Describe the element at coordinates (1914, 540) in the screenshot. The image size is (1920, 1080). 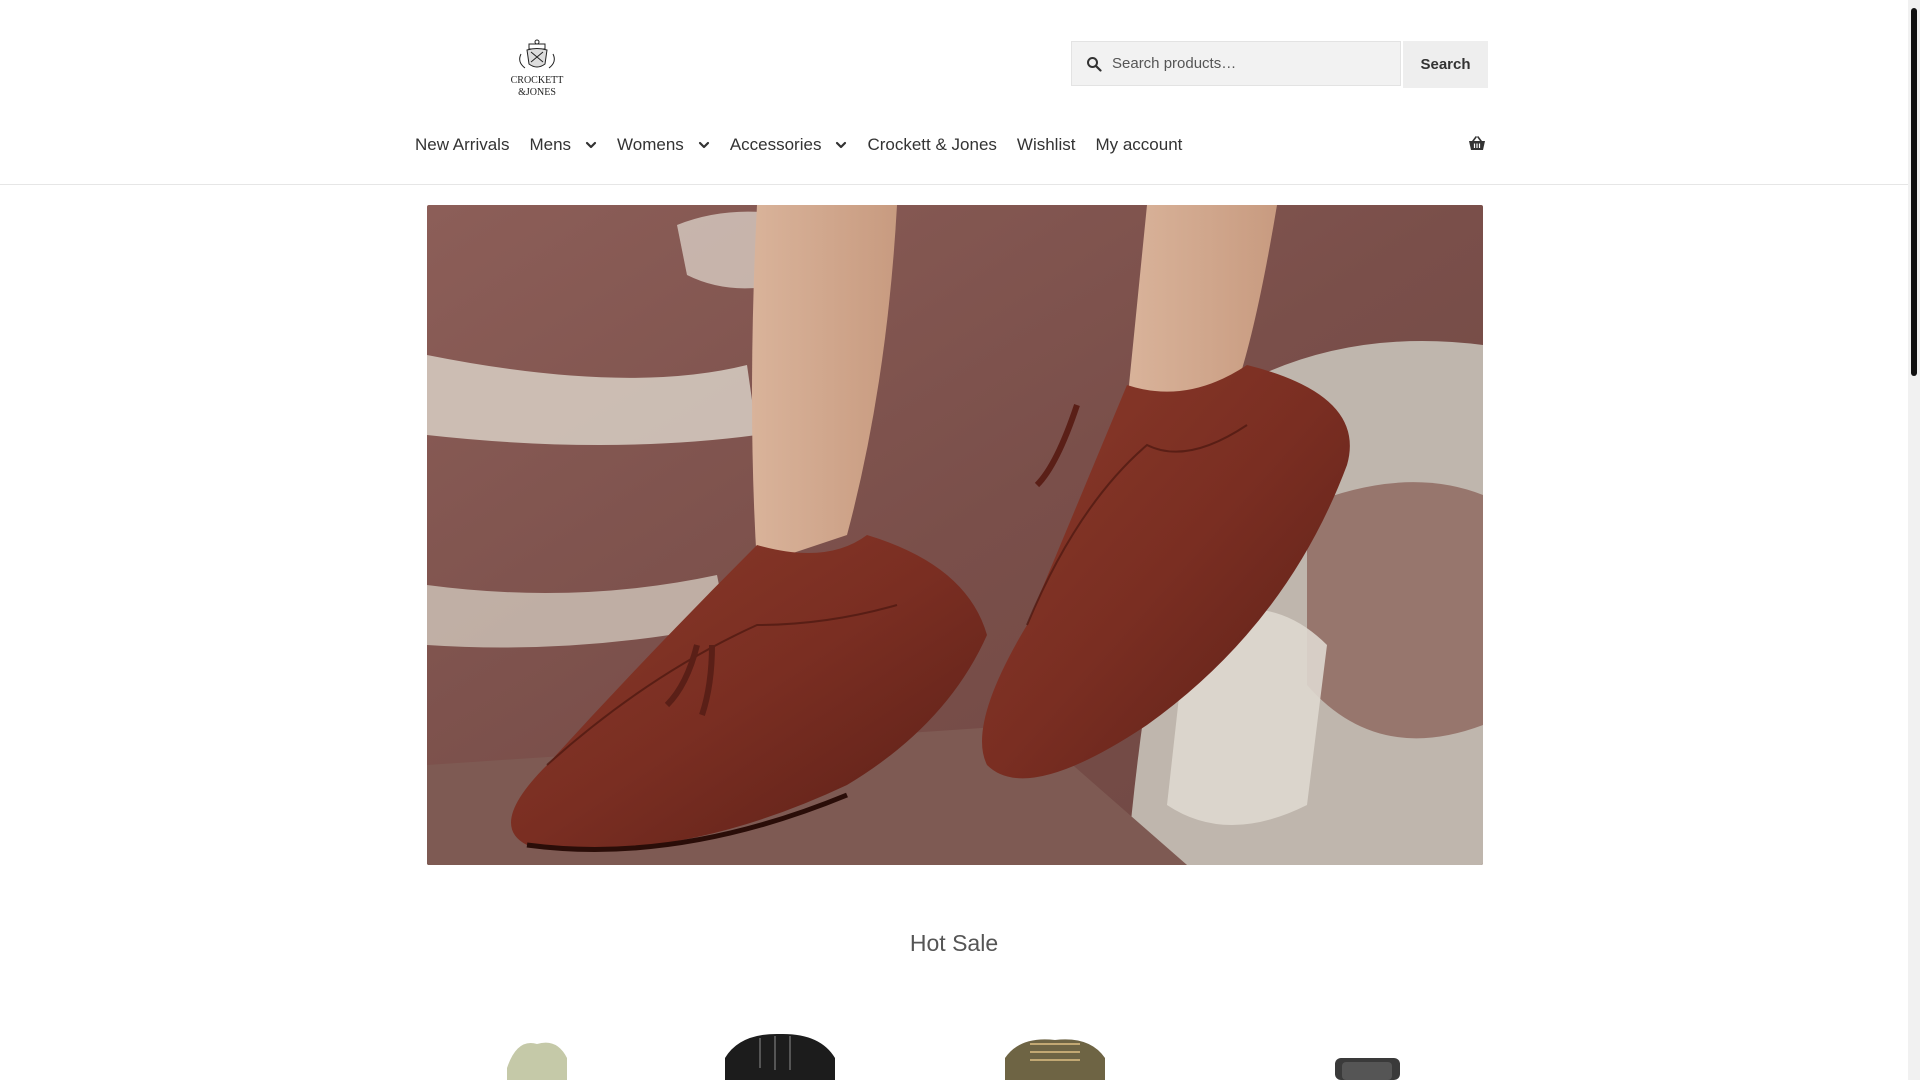
I see `page-scrollbar` at that location.